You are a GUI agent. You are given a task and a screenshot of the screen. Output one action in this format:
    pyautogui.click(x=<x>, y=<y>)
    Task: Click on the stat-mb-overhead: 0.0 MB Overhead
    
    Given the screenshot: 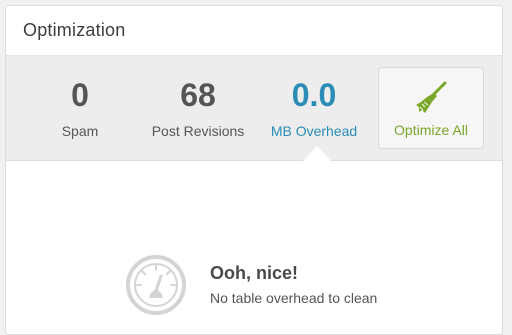 What is the action you would take?
    pyautogui.click(x=314, y=108)
    